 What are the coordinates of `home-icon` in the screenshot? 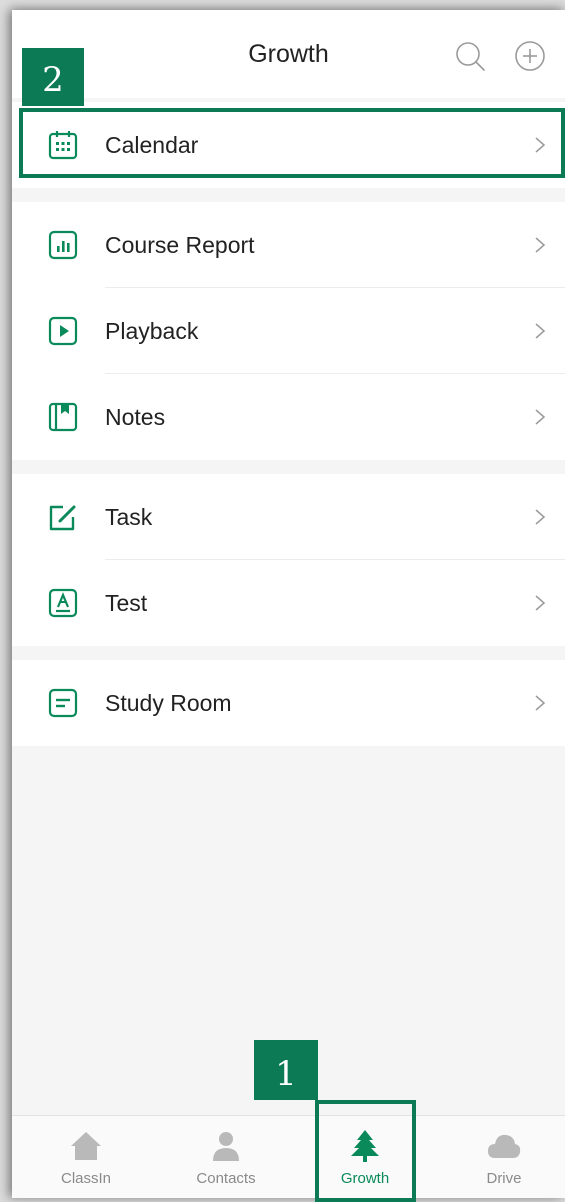 It's located at (86, 1146).